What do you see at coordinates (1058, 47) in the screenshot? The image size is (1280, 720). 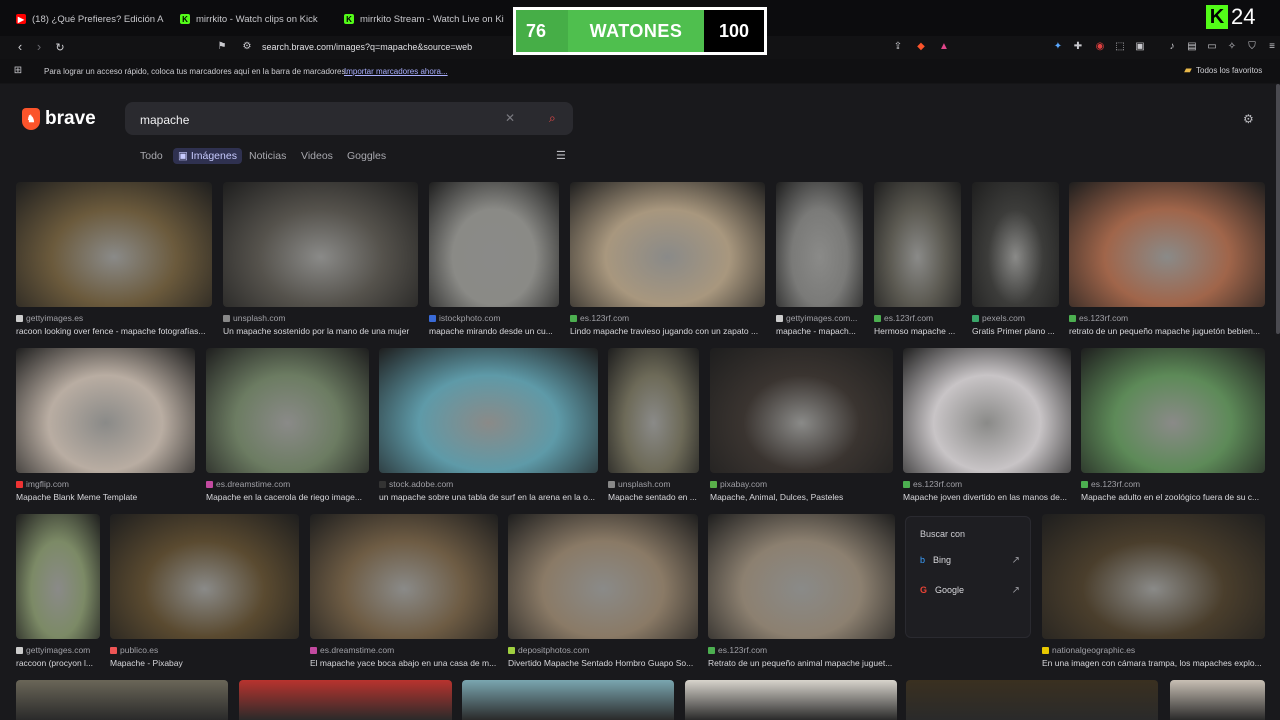 I see `extension-icon: ✦` at bounding box center [1058, 47].